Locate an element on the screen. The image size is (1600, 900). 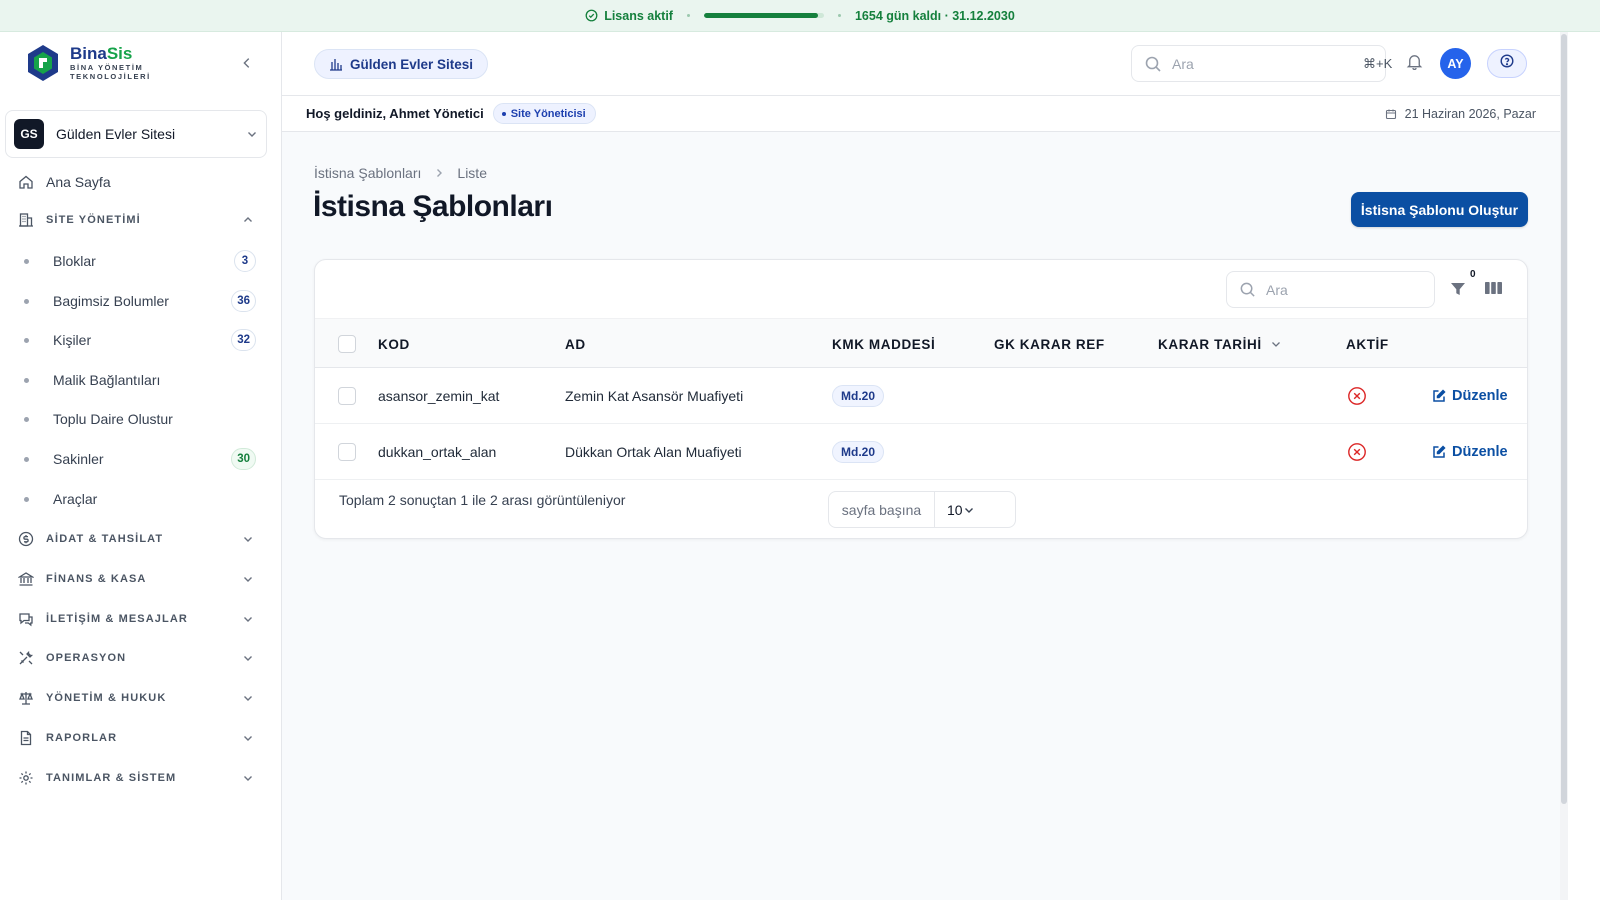
page-title: İstisna Şablonları is located at coordinates (433, 206).